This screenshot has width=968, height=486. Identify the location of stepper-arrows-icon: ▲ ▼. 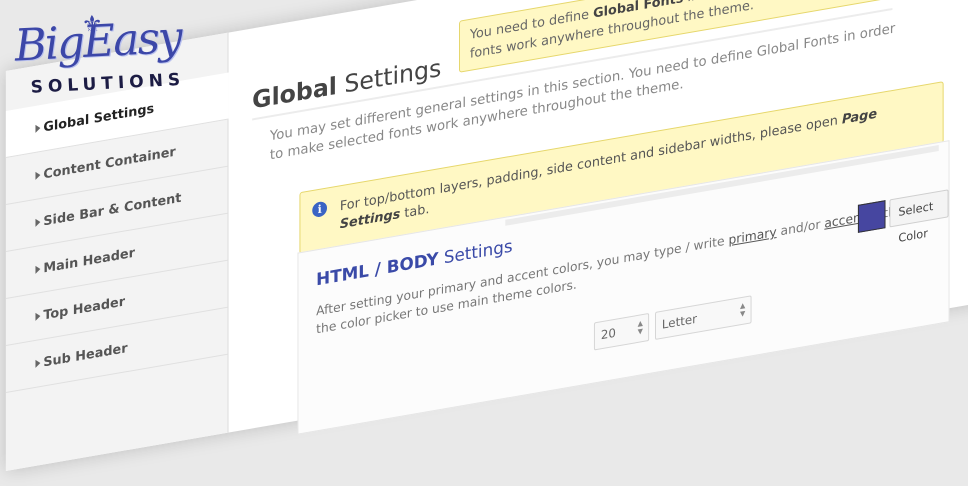
(640, 327).